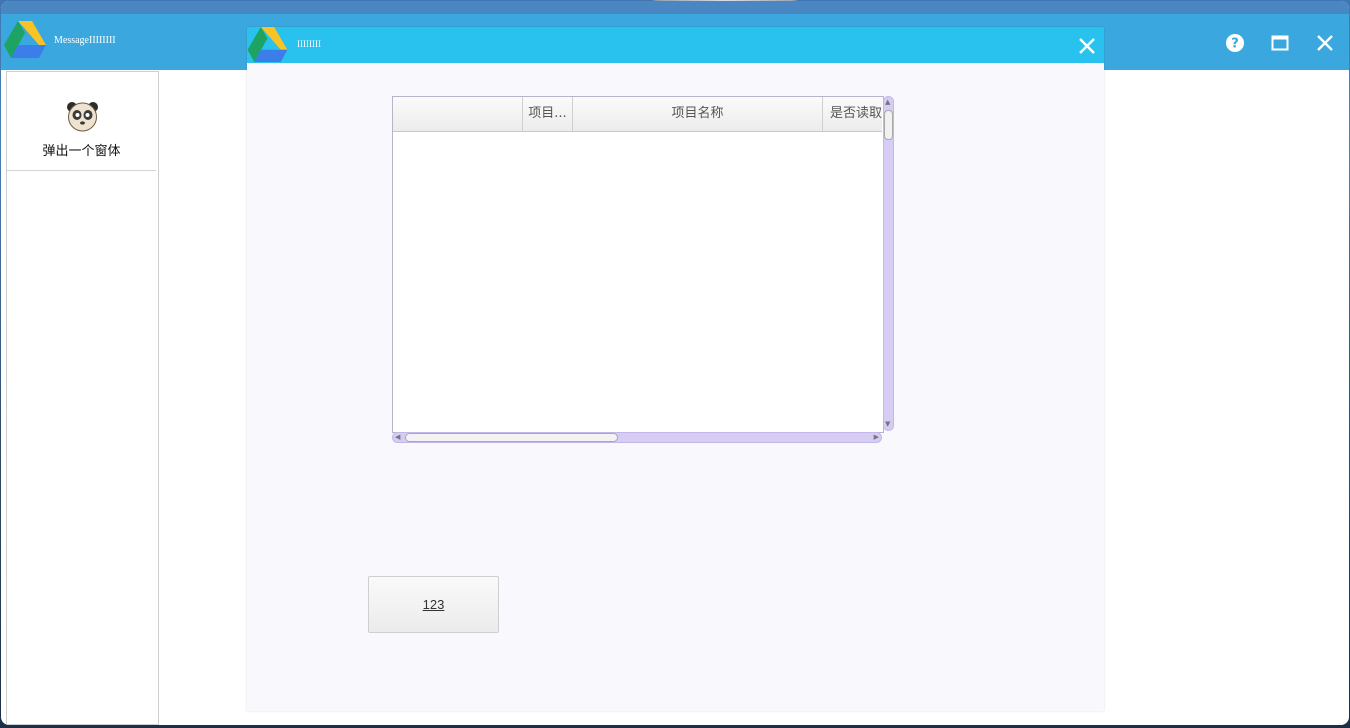  What do you see at coordinates (81, 151) in the screenshot?
I see `sidebar-item-label: 弹出一个窗体` at bounding box center [81, 151].